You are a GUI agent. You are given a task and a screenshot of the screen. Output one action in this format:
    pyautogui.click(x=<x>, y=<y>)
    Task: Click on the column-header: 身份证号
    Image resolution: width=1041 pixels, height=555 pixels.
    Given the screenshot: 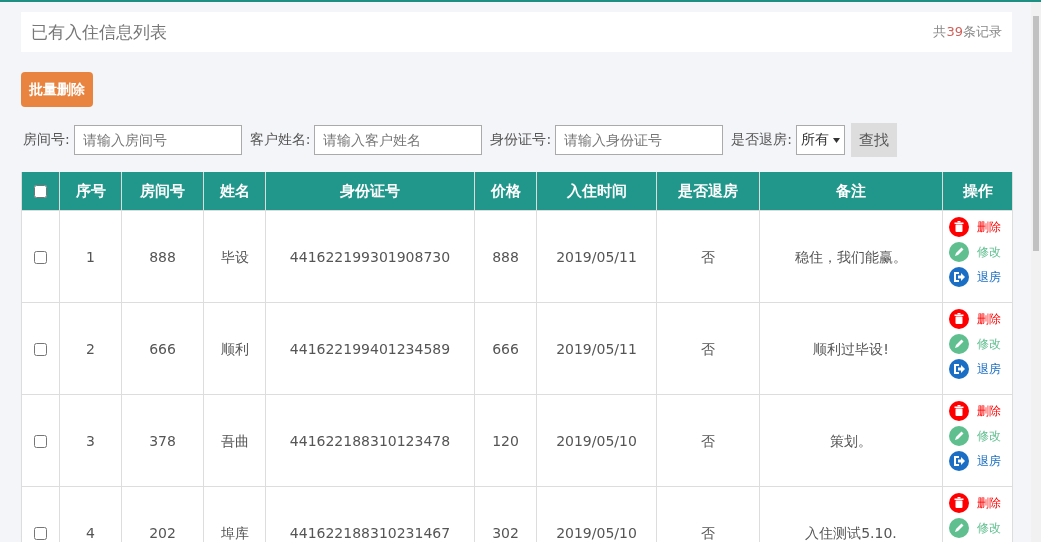 What is the action you would take?
    pyautogui.click(x=370, y=191)
    